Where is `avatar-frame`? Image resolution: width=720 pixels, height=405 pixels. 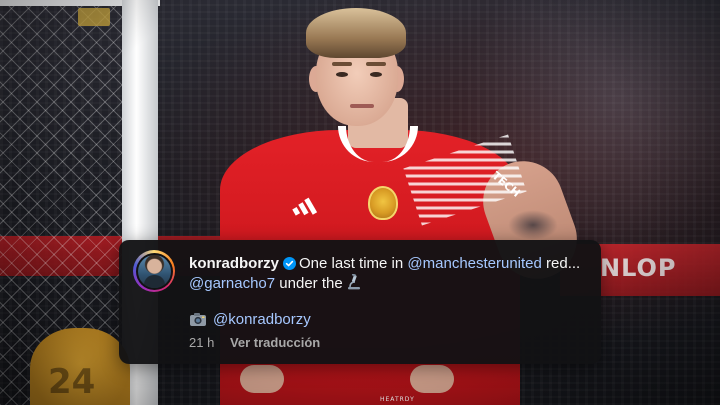 avatar-frame is located at coordinates (154, 271).